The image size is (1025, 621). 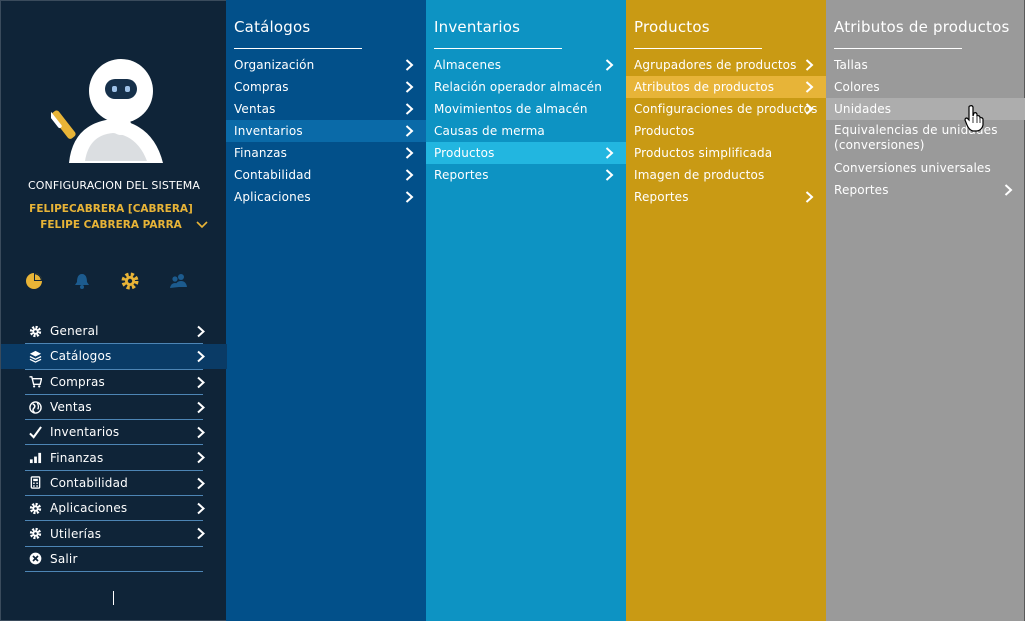 I want to click on system-title: CONFIGURACION DEL SISTEMA, so click(x=114, y=185).